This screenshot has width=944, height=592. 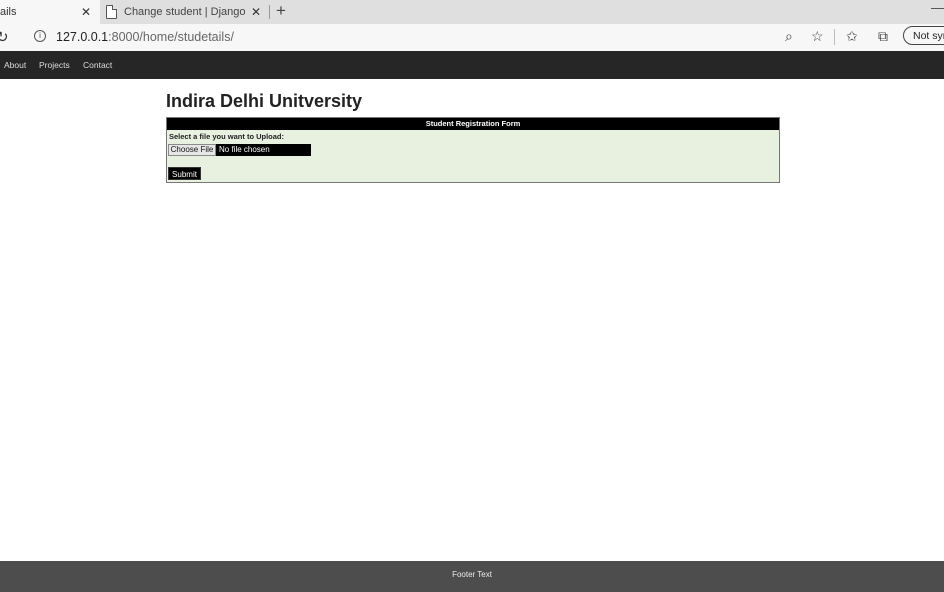 I want to click on nav-link-about: About, so click(x=15, y=65).